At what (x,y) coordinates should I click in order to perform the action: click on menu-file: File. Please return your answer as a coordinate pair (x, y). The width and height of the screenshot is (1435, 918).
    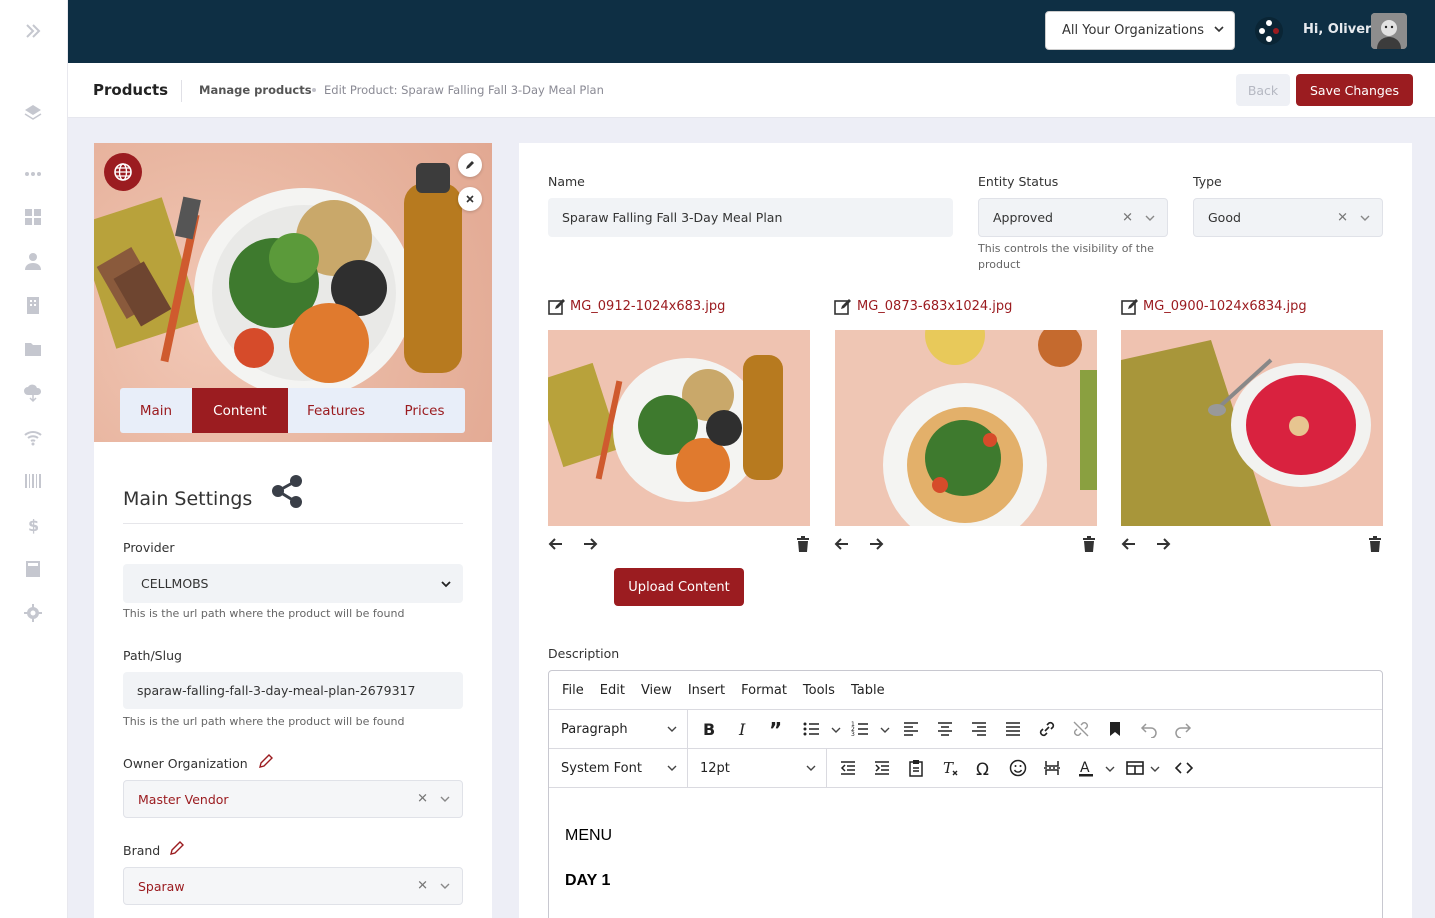
    Looking at the image, I should click on (573, 690).